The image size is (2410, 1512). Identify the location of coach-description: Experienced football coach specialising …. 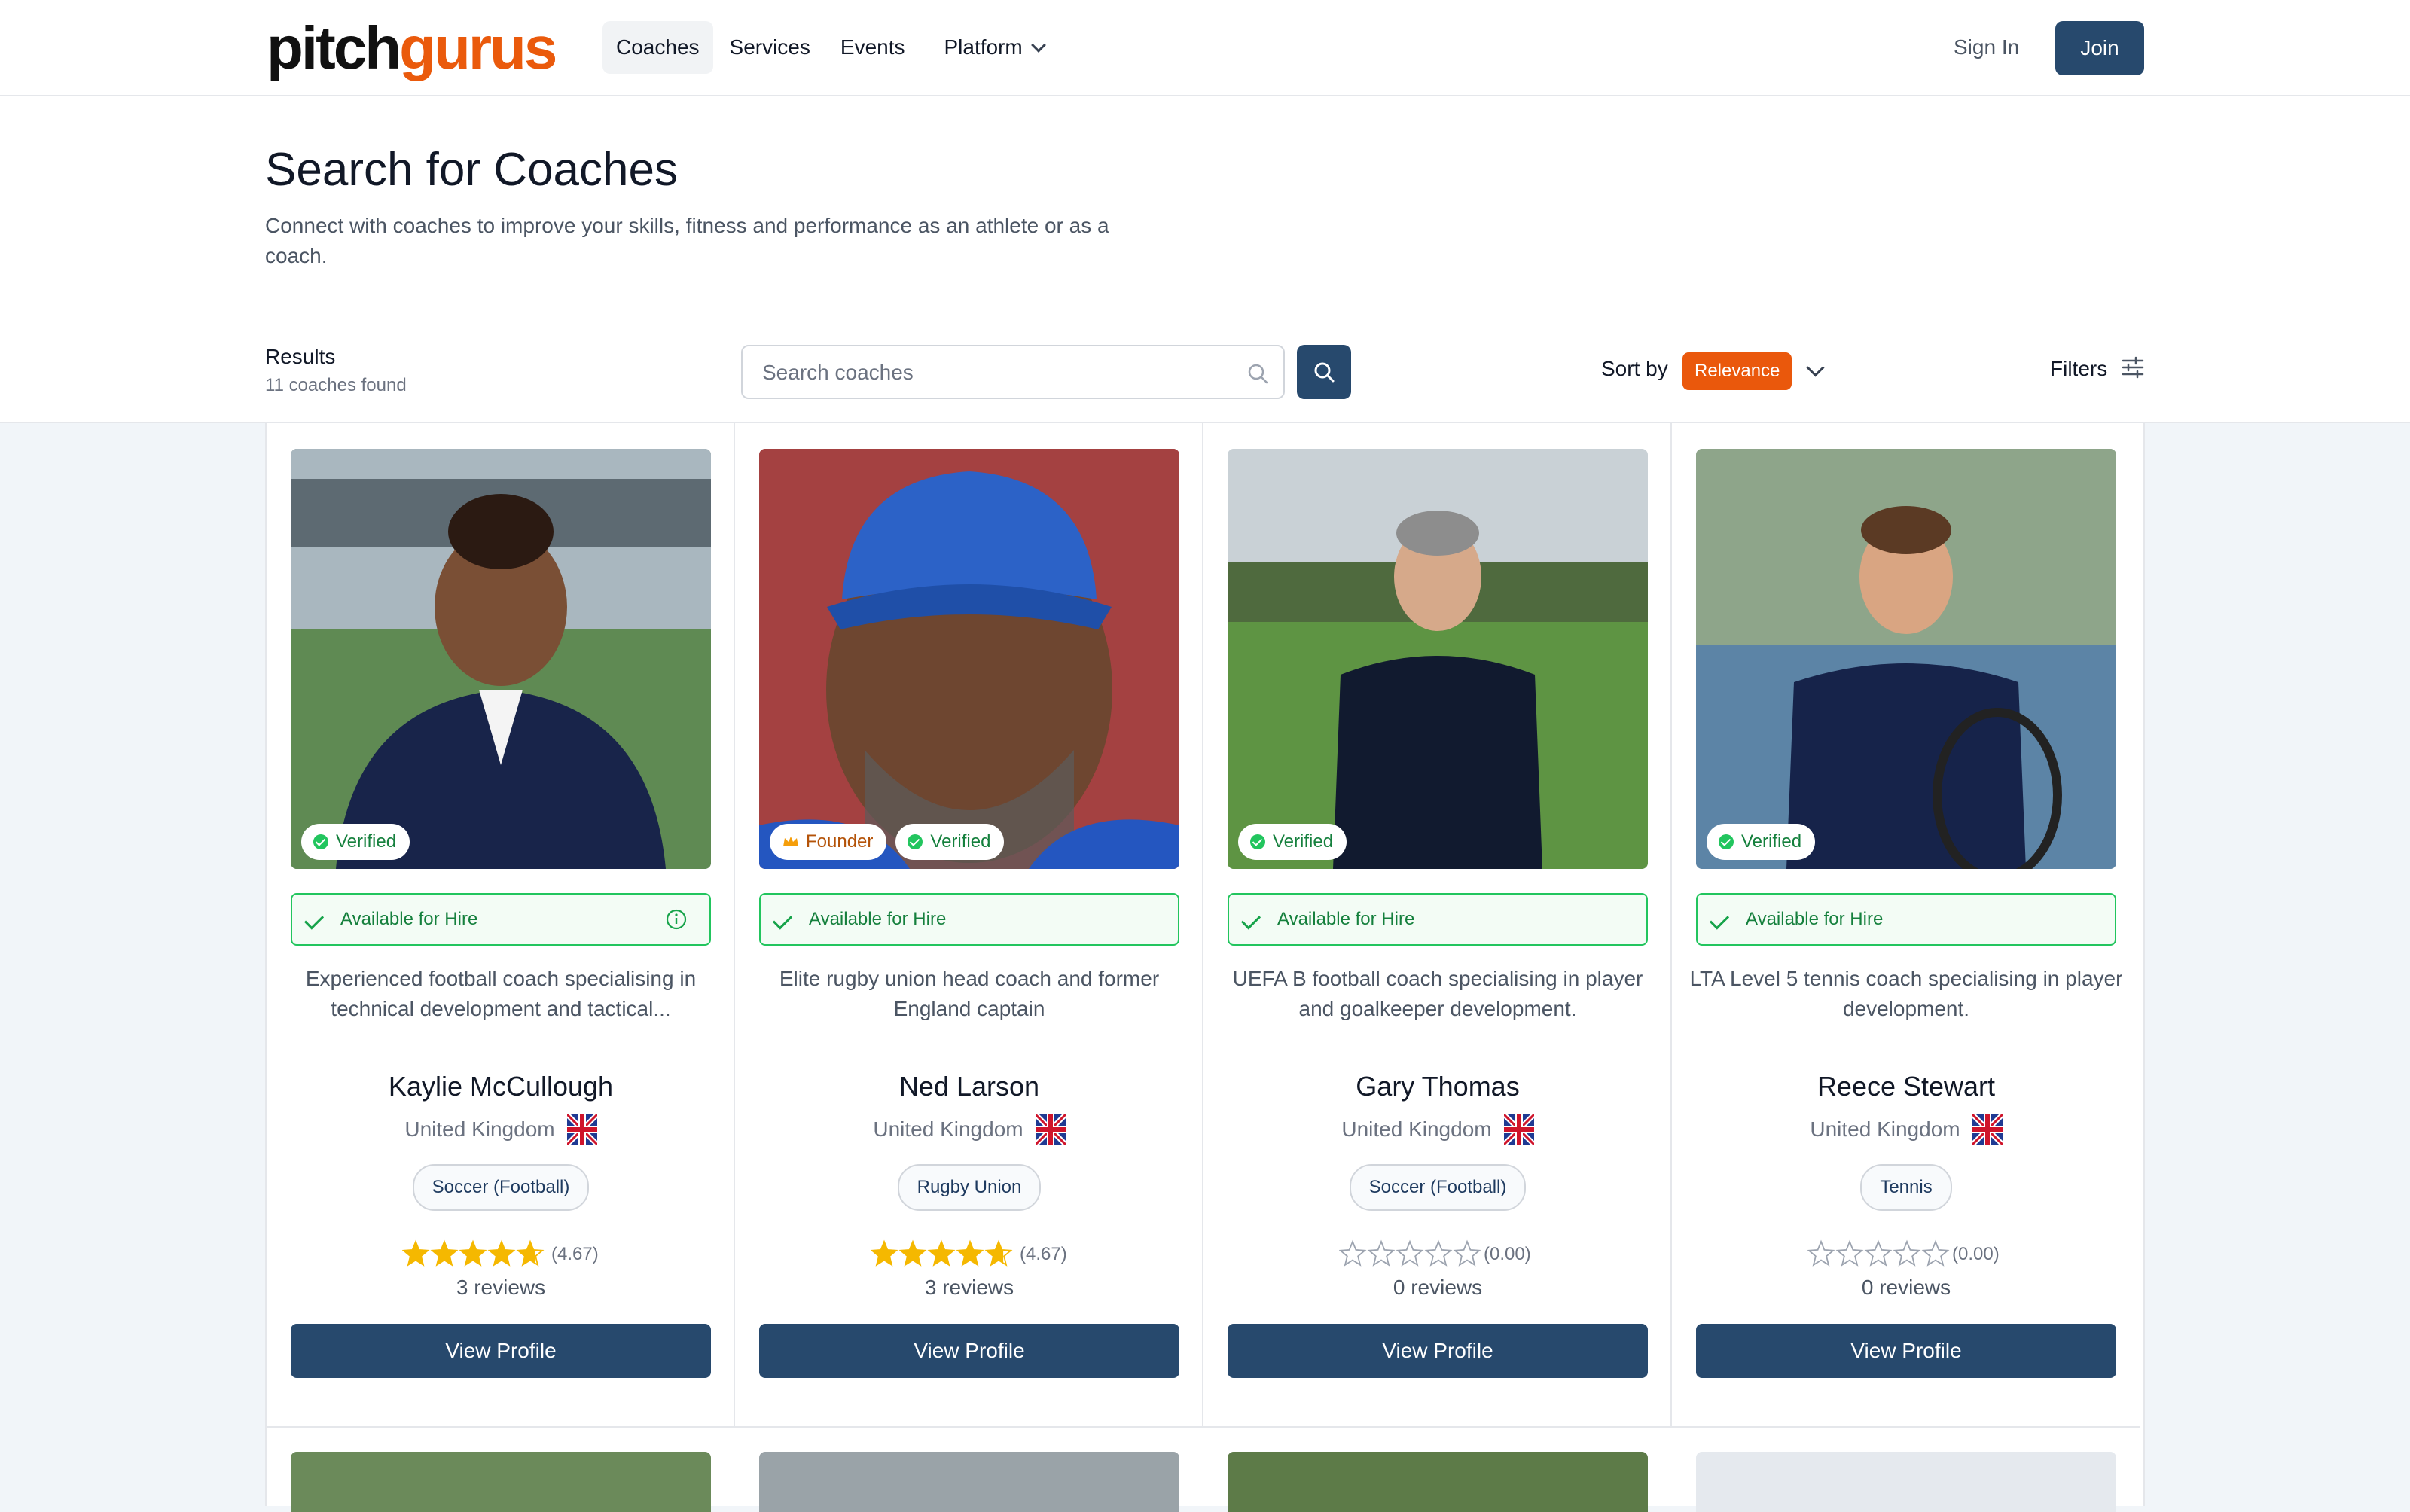
(501, 994).